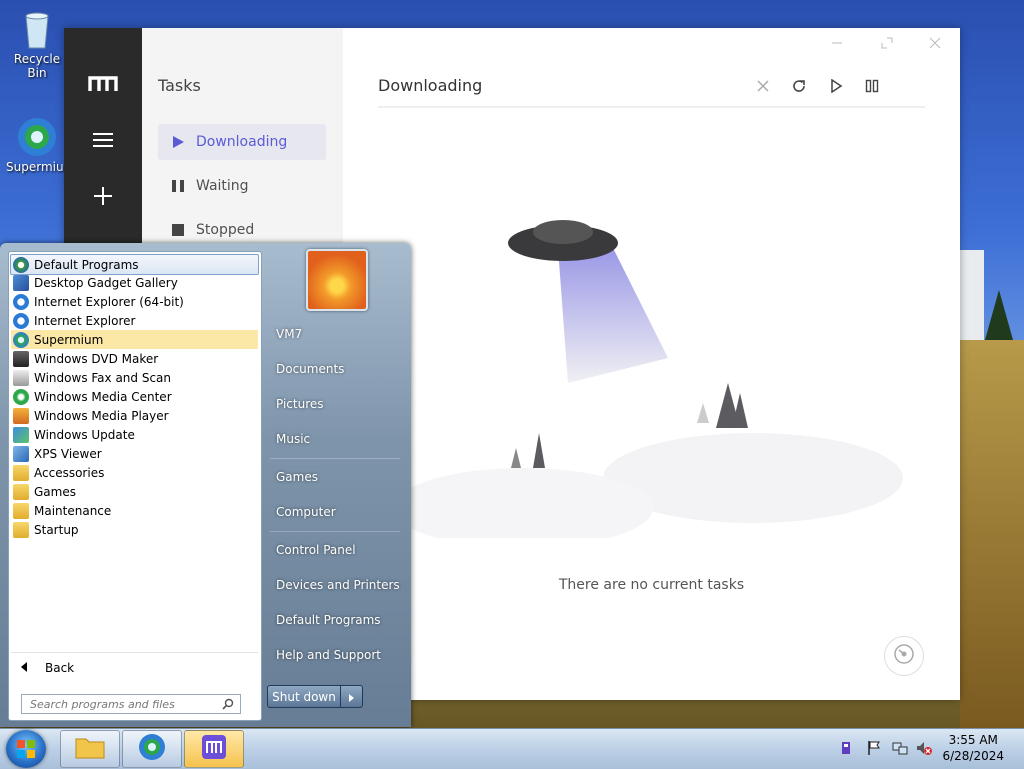 This screenshot has height=769, width=1024. I want to click on start-right-item-help-support: Help and Support, so click(336, 655).